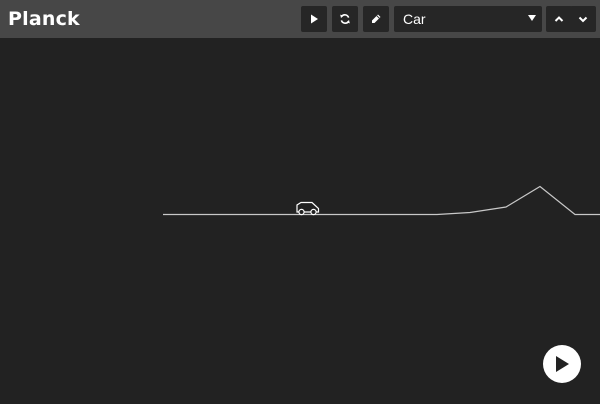  I want to click on top-bar: Planck Car, so click(300, 19).